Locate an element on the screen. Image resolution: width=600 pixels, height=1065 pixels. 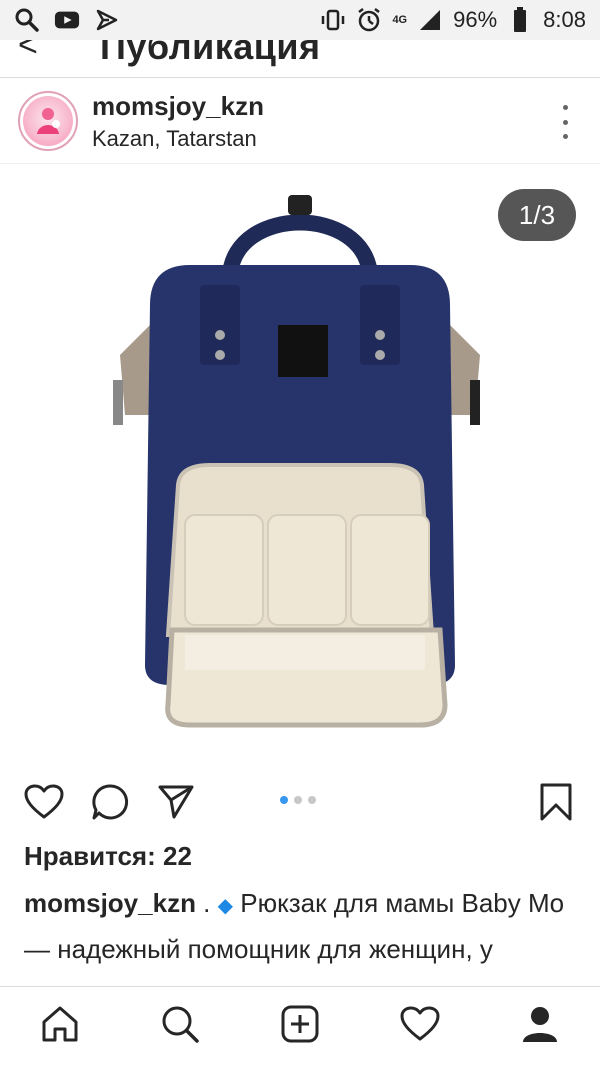
like-button is located at coordinates (44, 802).